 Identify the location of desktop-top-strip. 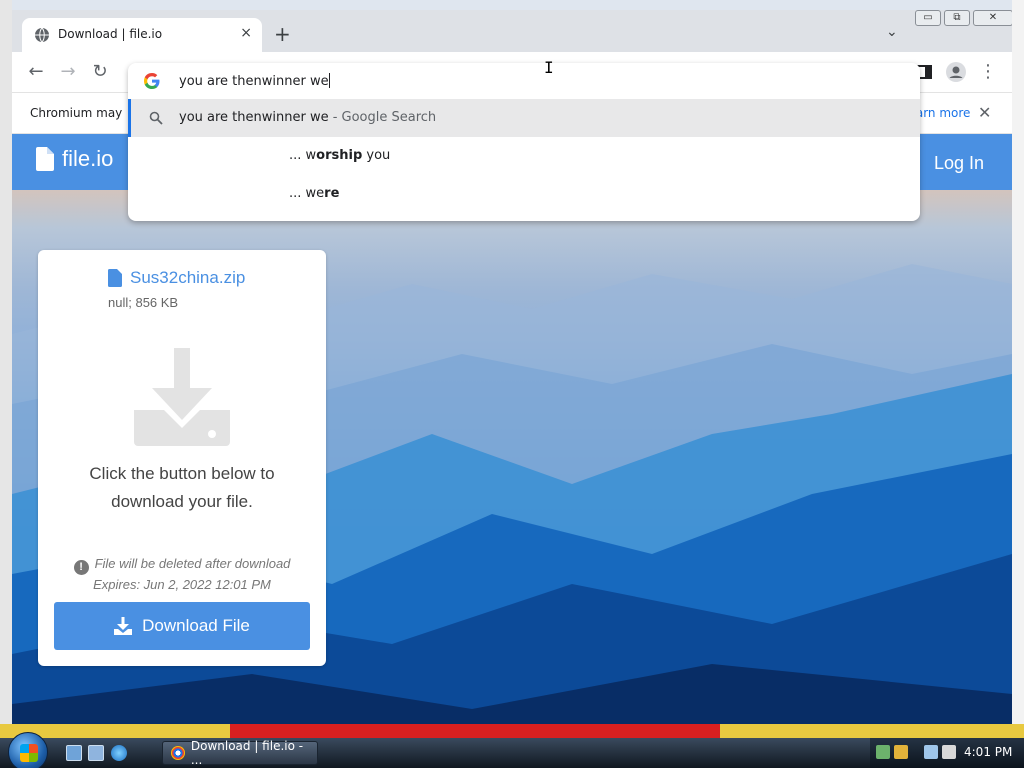
(512, 5).